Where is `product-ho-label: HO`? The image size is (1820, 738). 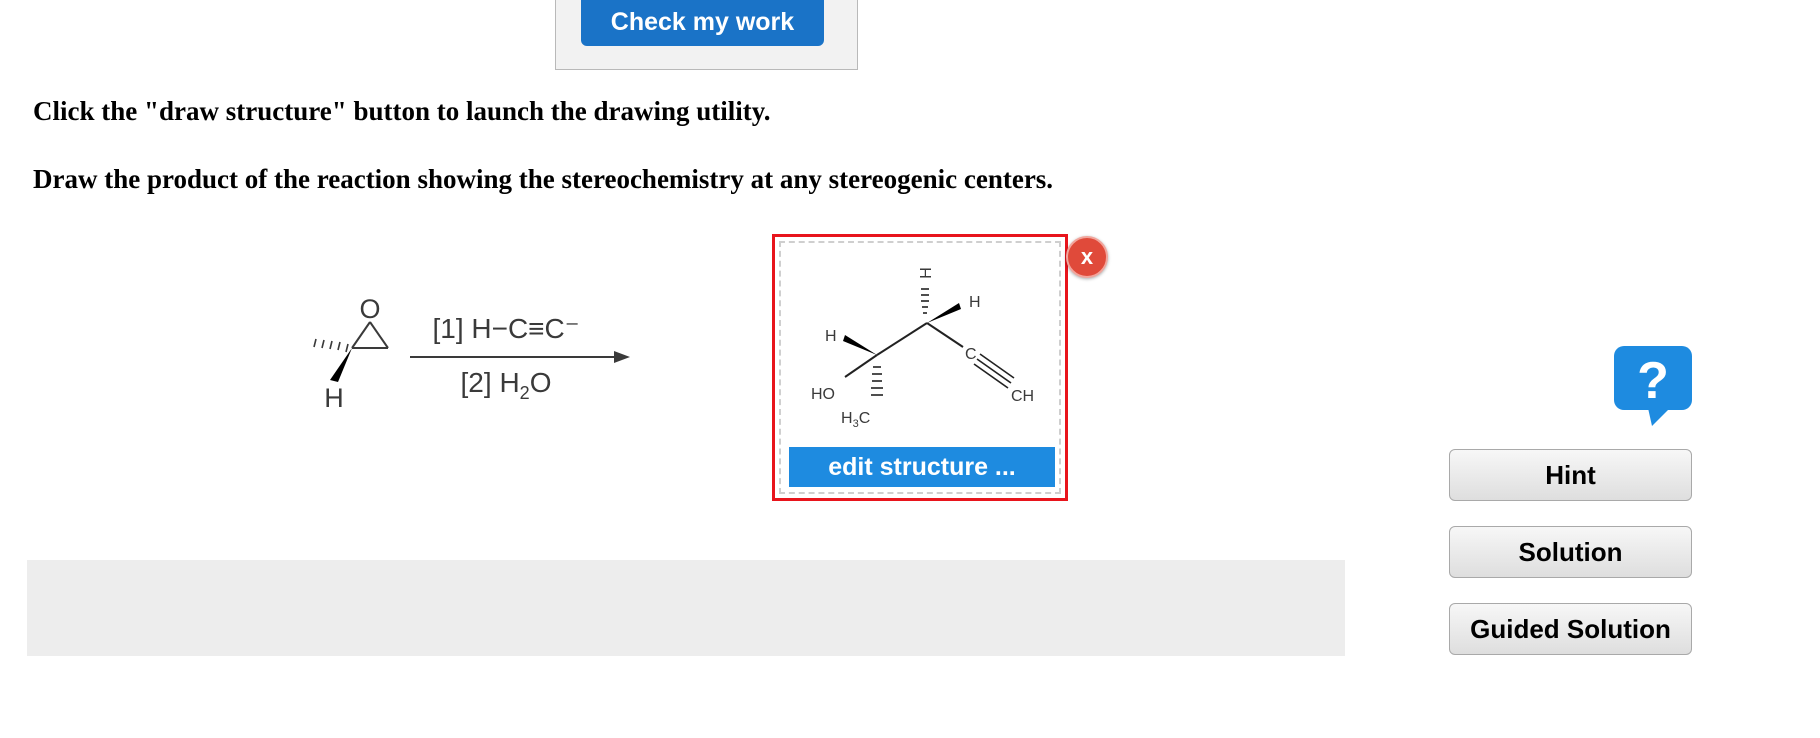 product-ho-label: HO is located at coordinates (823, 394).